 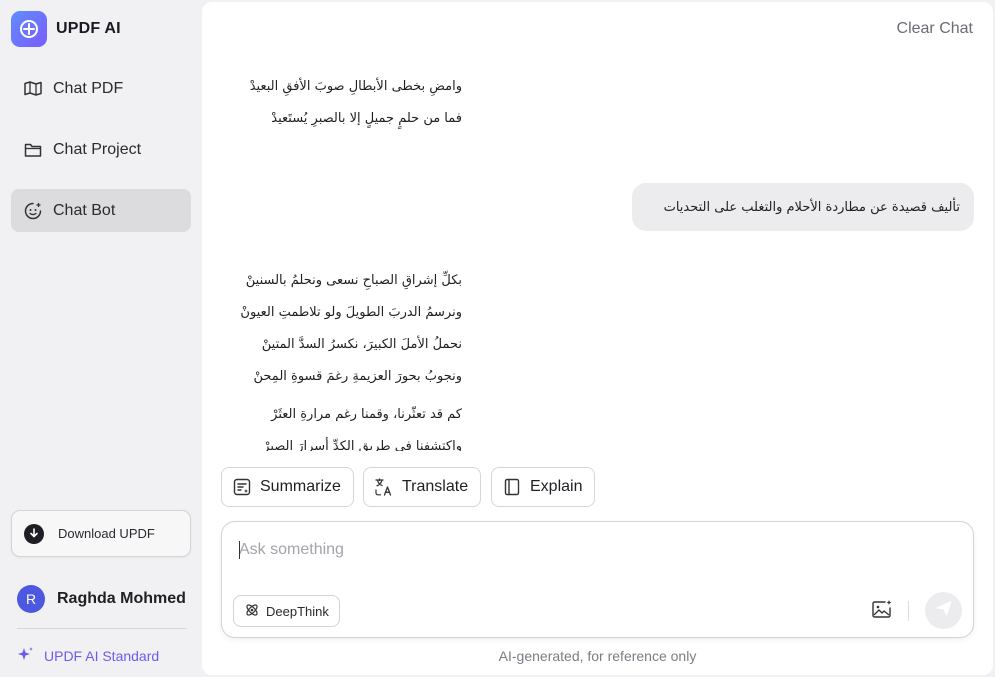 I want to click on send-icon, so click(x=944, y=610).